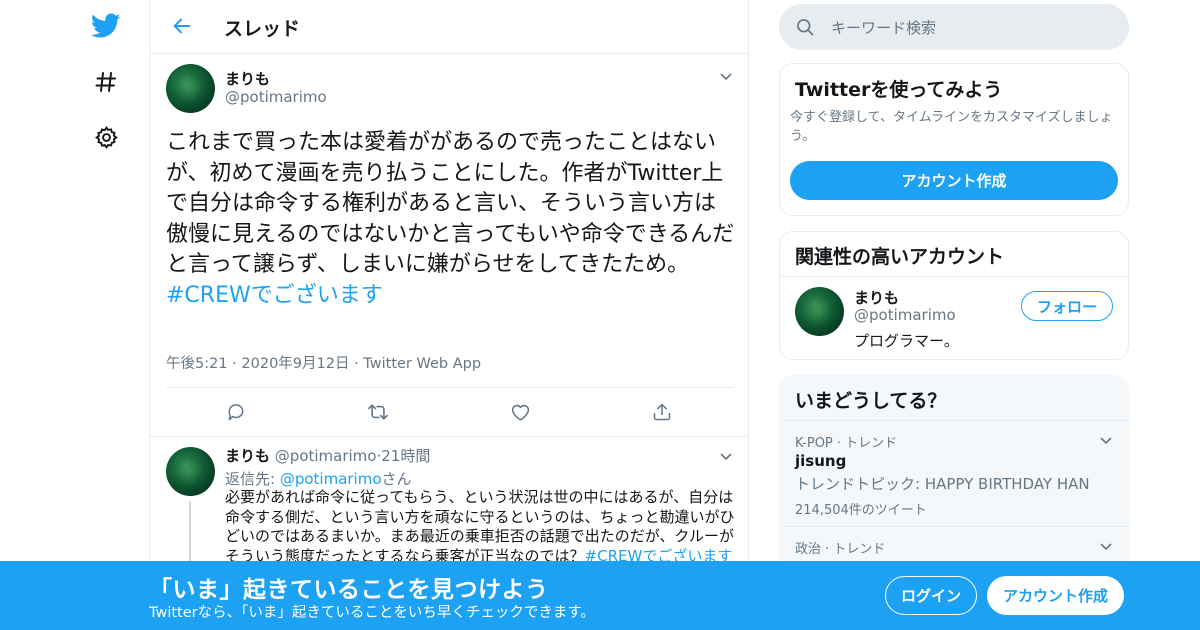 This screenshot has height=630, width=1200. Describe the element at coordinates (349, 590) in the screenshot. I see `banner-title: 「いま」起きていることを見つけよう` at that location.